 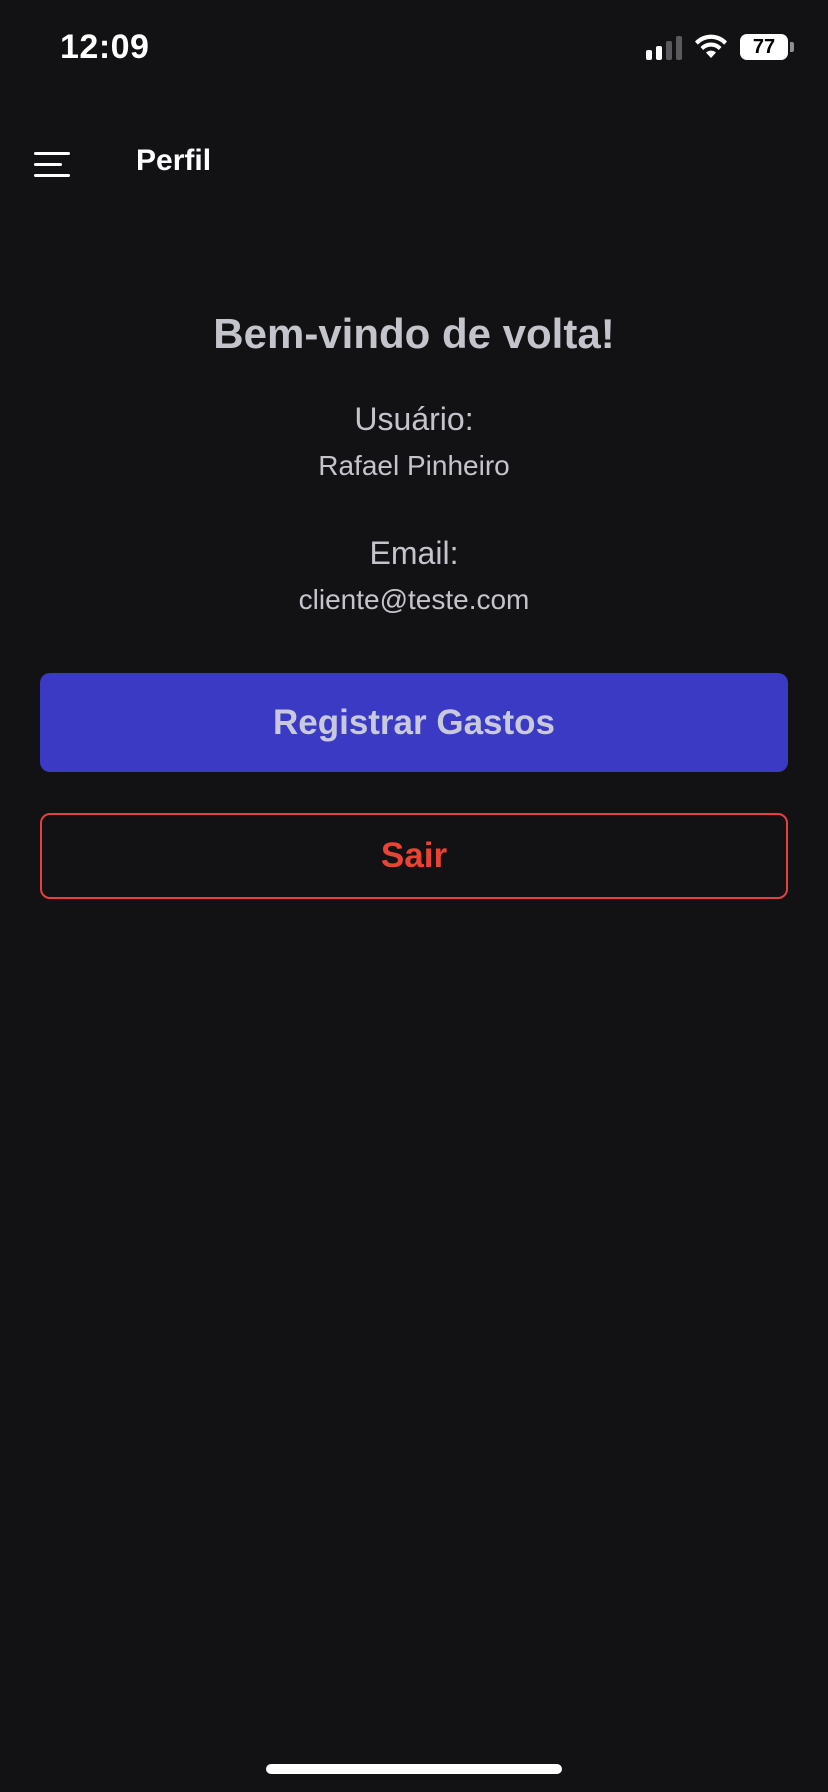 What do you see at coordinates (52, 164) in the screenshot?
I see `hamburger-menu-icon` at bounding box center [52, 164].